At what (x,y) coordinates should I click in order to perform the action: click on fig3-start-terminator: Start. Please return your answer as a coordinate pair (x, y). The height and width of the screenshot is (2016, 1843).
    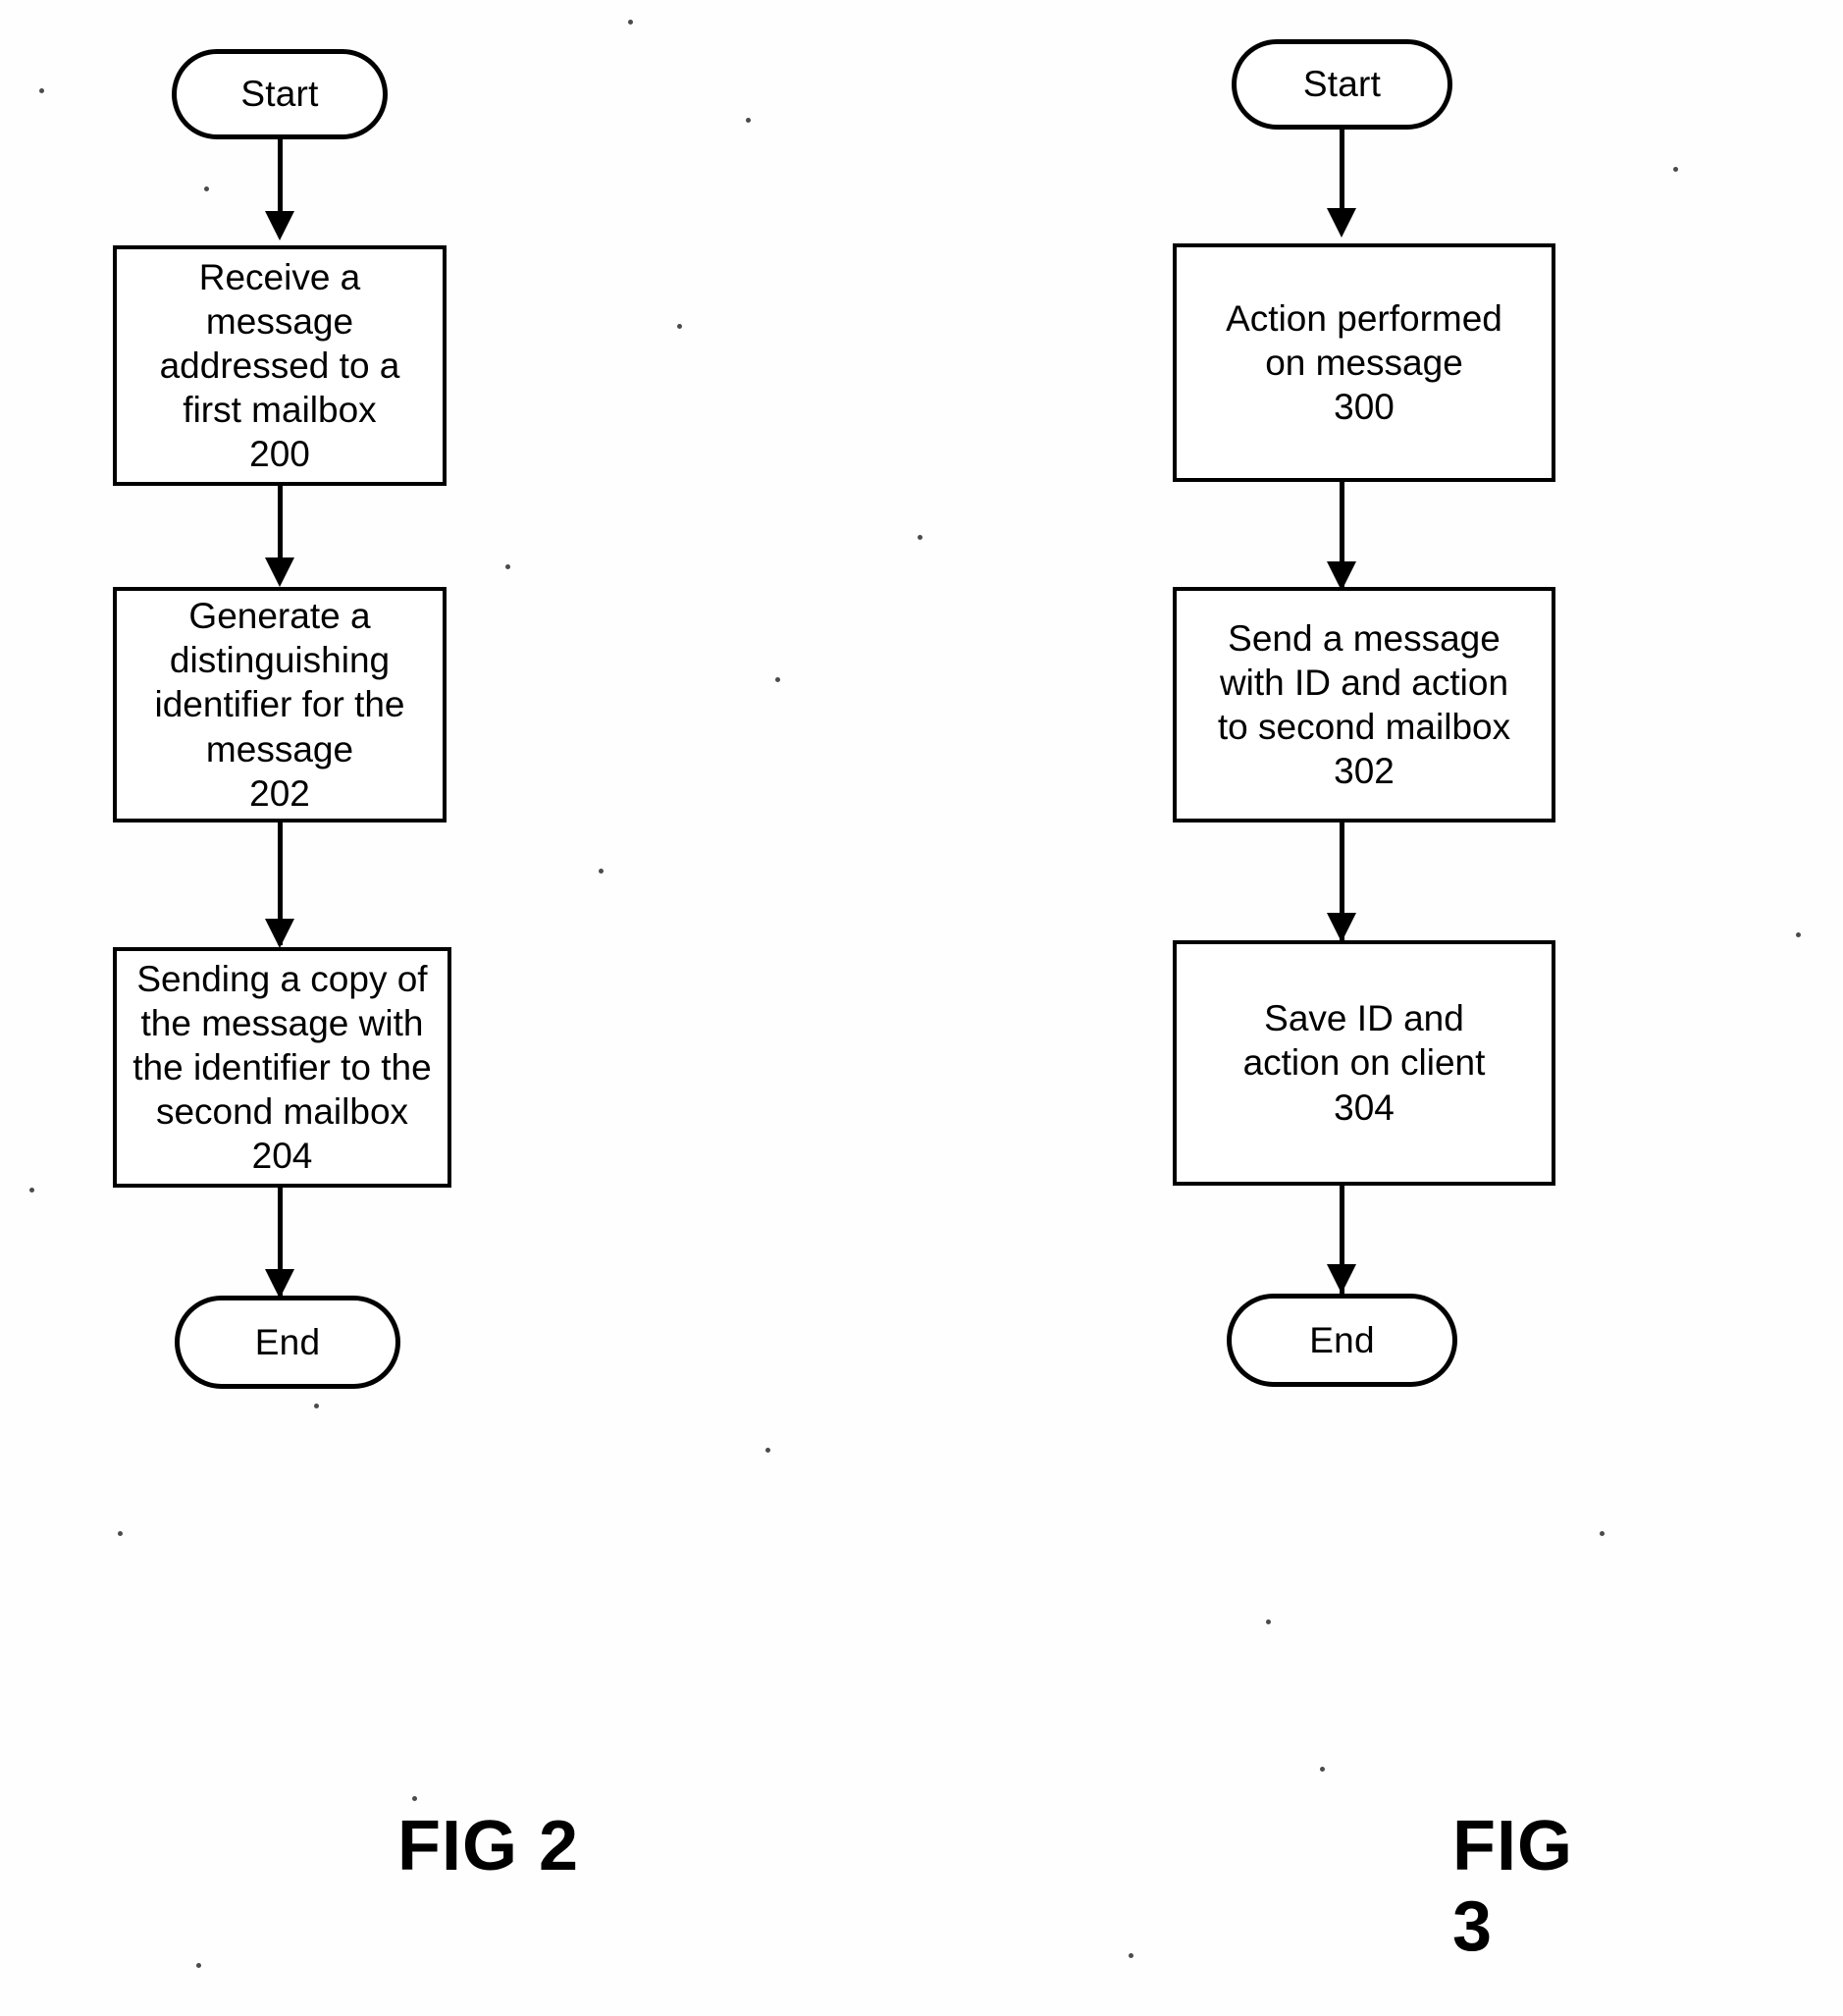
    Looking at the image, I should click on (1342, 84).